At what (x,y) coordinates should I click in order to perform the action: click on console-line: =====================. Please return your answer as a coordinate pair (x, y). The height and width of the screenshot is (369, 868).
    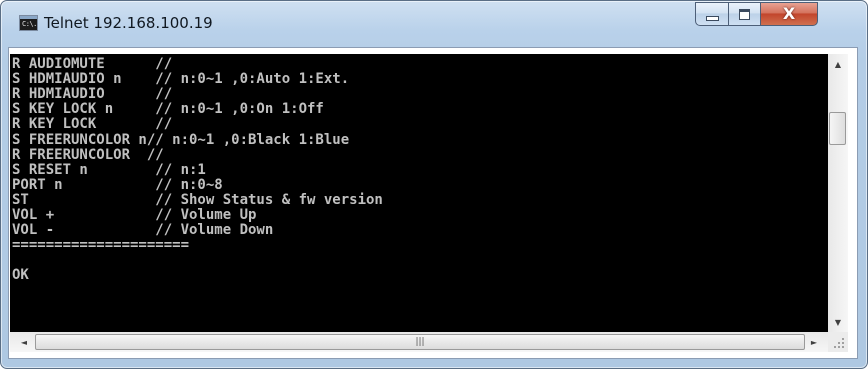
    Looking at the image, I should click on (101, 245).